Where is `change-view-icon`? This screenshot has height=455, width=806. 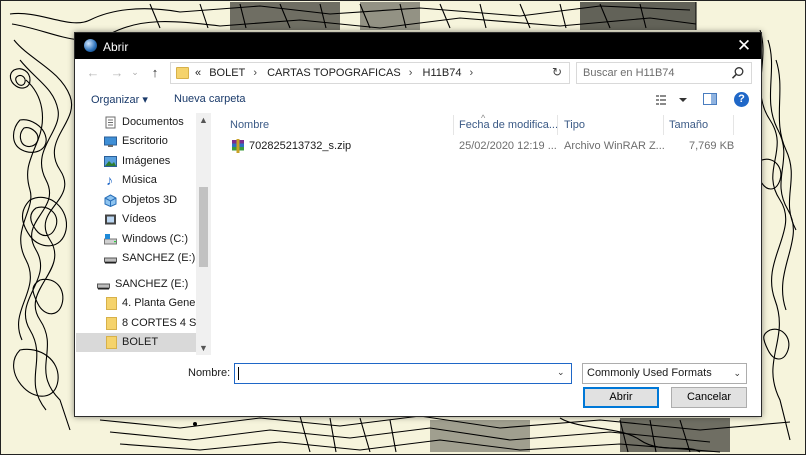 change-view-icon is located at coordinates (672, 100).